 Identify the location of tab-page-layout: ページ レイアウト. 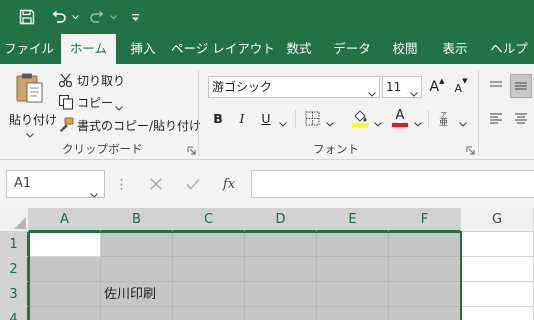
(223, 49).